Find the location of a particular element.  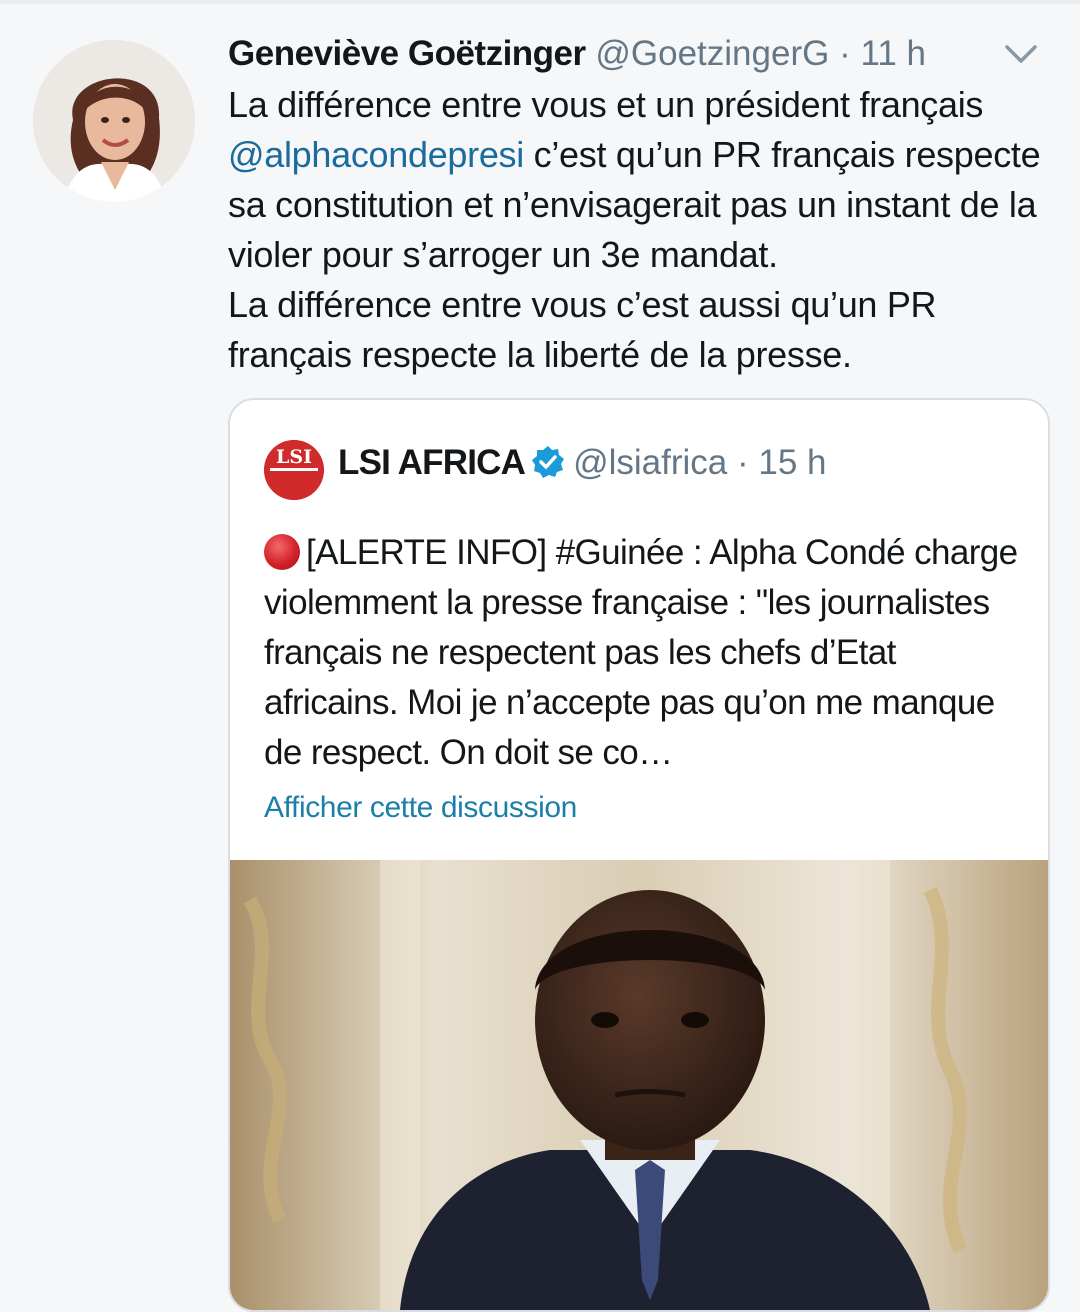

tweet-text-after-mention: c’est qu’un PR français is located at coordinates (709, 154).